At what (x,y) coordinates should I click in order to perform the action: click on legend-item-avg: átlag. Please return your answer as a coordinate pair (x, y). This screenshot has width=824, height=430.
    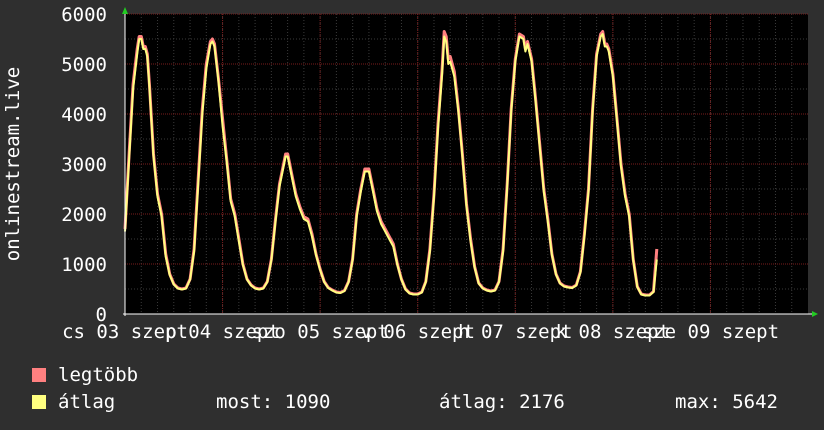
    Looking at the image, I should click on (74, 402).